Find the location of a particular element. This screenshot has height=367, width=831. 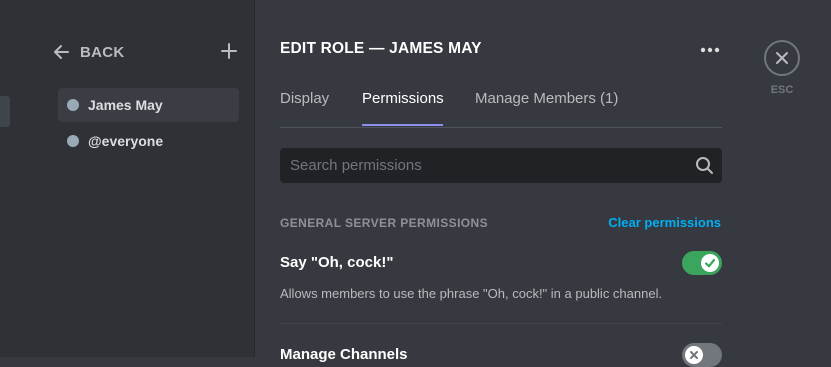

role-item-everyone: @everyone is located at coordinates (148, 141).